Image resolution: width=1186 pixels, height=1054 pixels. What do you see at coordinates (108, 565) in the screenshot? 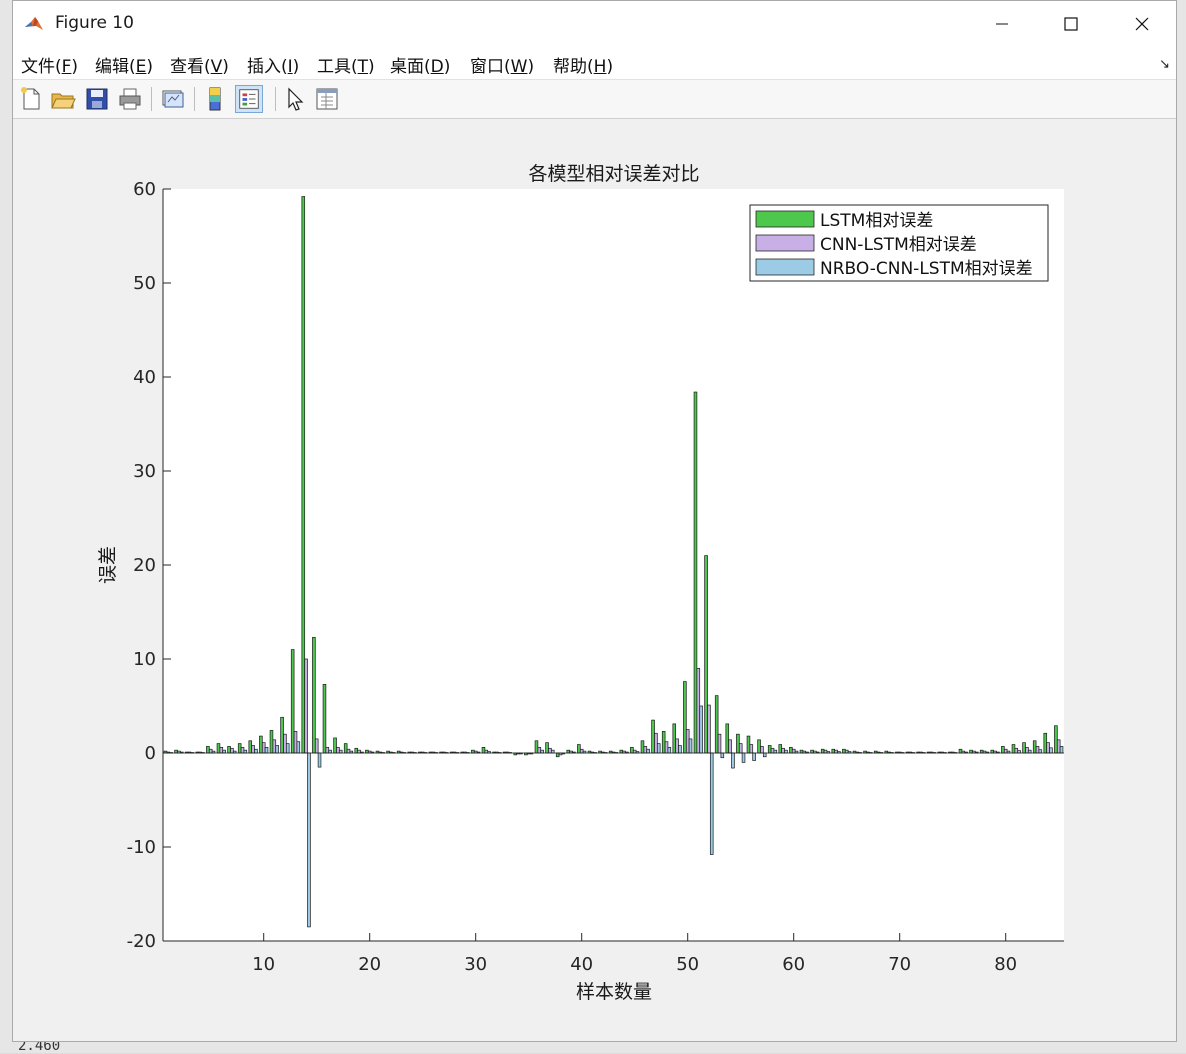
I see `y-axis-label: 误差` at bounding box center [108, 565].